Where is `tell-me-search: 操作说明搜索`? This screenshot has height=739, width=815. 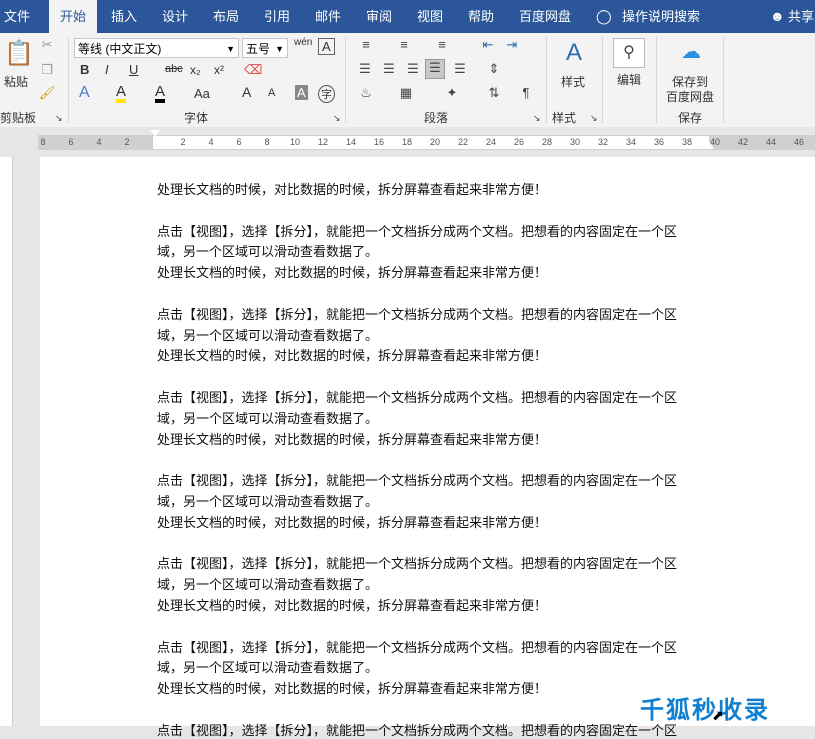 tell-me-search: 操作说明搜索 is located at coordinates (661, 16).